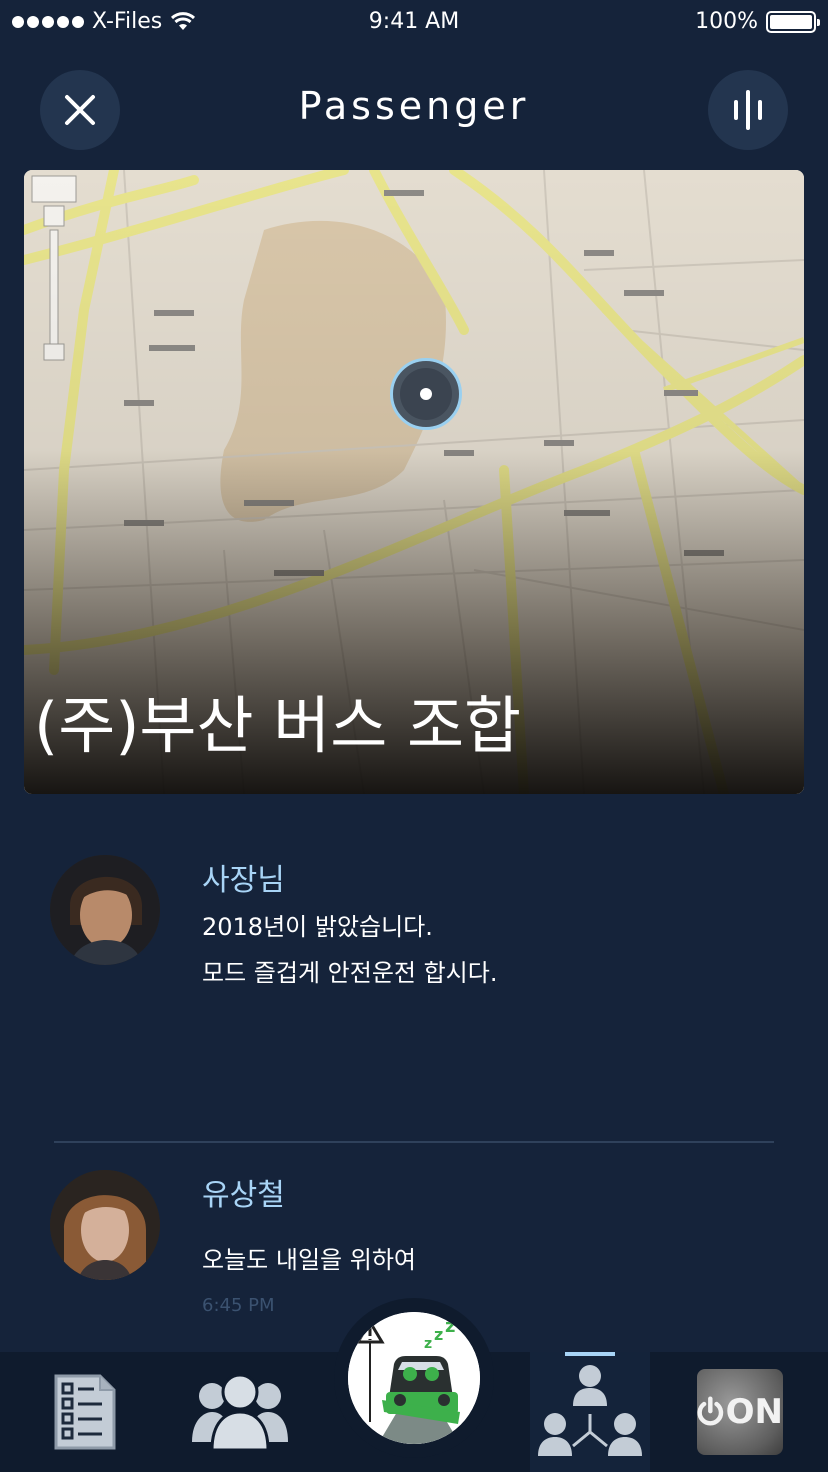 The width and height of the screenshot is (828, 1472). I want to click on divider, so click(414, 1142).